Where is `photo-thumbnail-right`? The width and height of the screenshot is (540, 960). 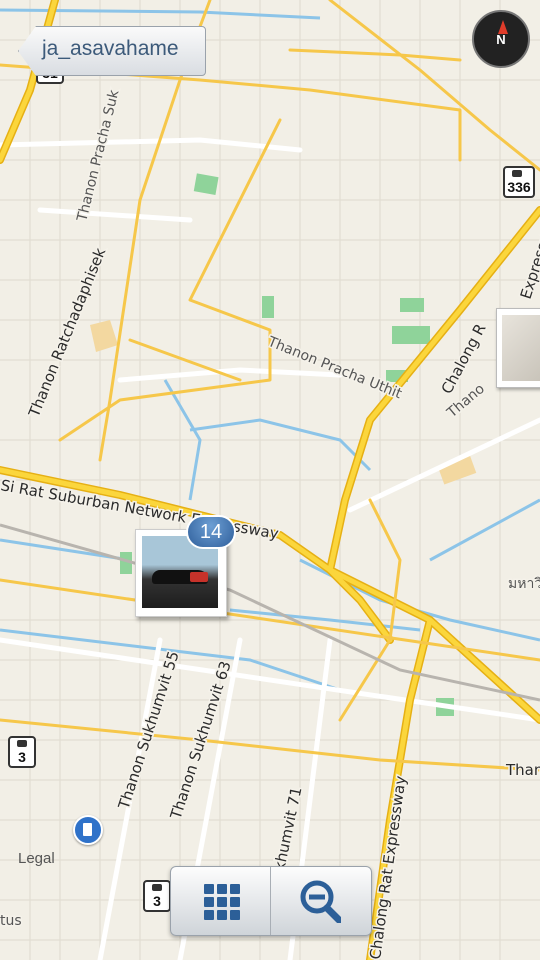 photo-thumbnail-right is located at coordinates (518, 348).